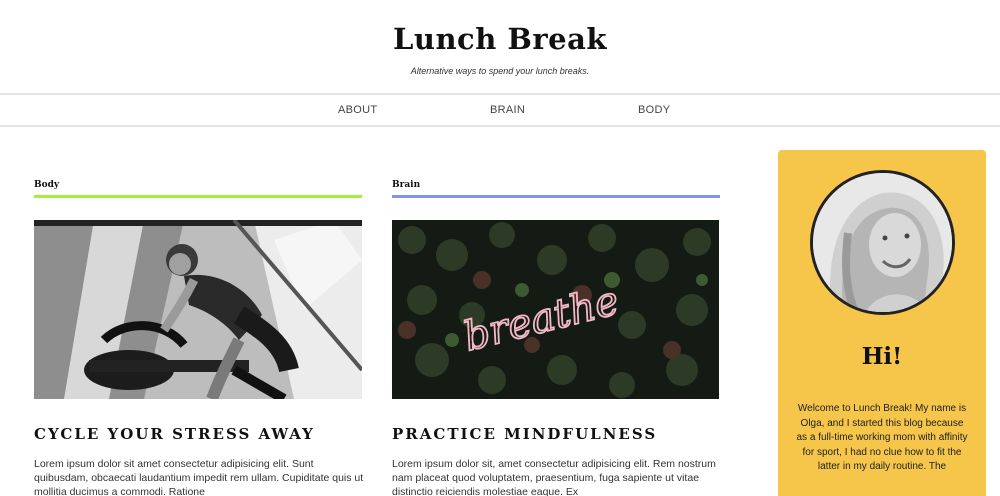 The width and height of the screenshot is (1000, 496). I want to click on post-category: Body, so click(198, 186).